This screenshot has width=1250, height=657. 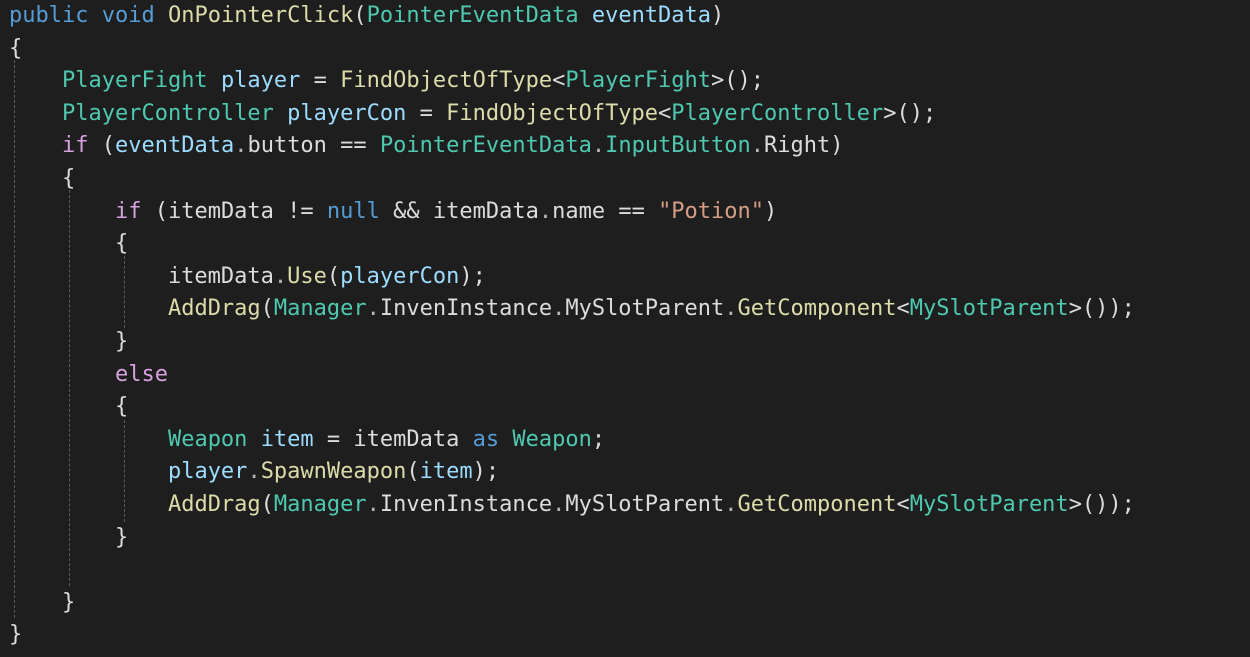 What do you see at coordinates (307, 276) in the screenshot?
I see `code-token: Use` at bounding box center [307, 276].